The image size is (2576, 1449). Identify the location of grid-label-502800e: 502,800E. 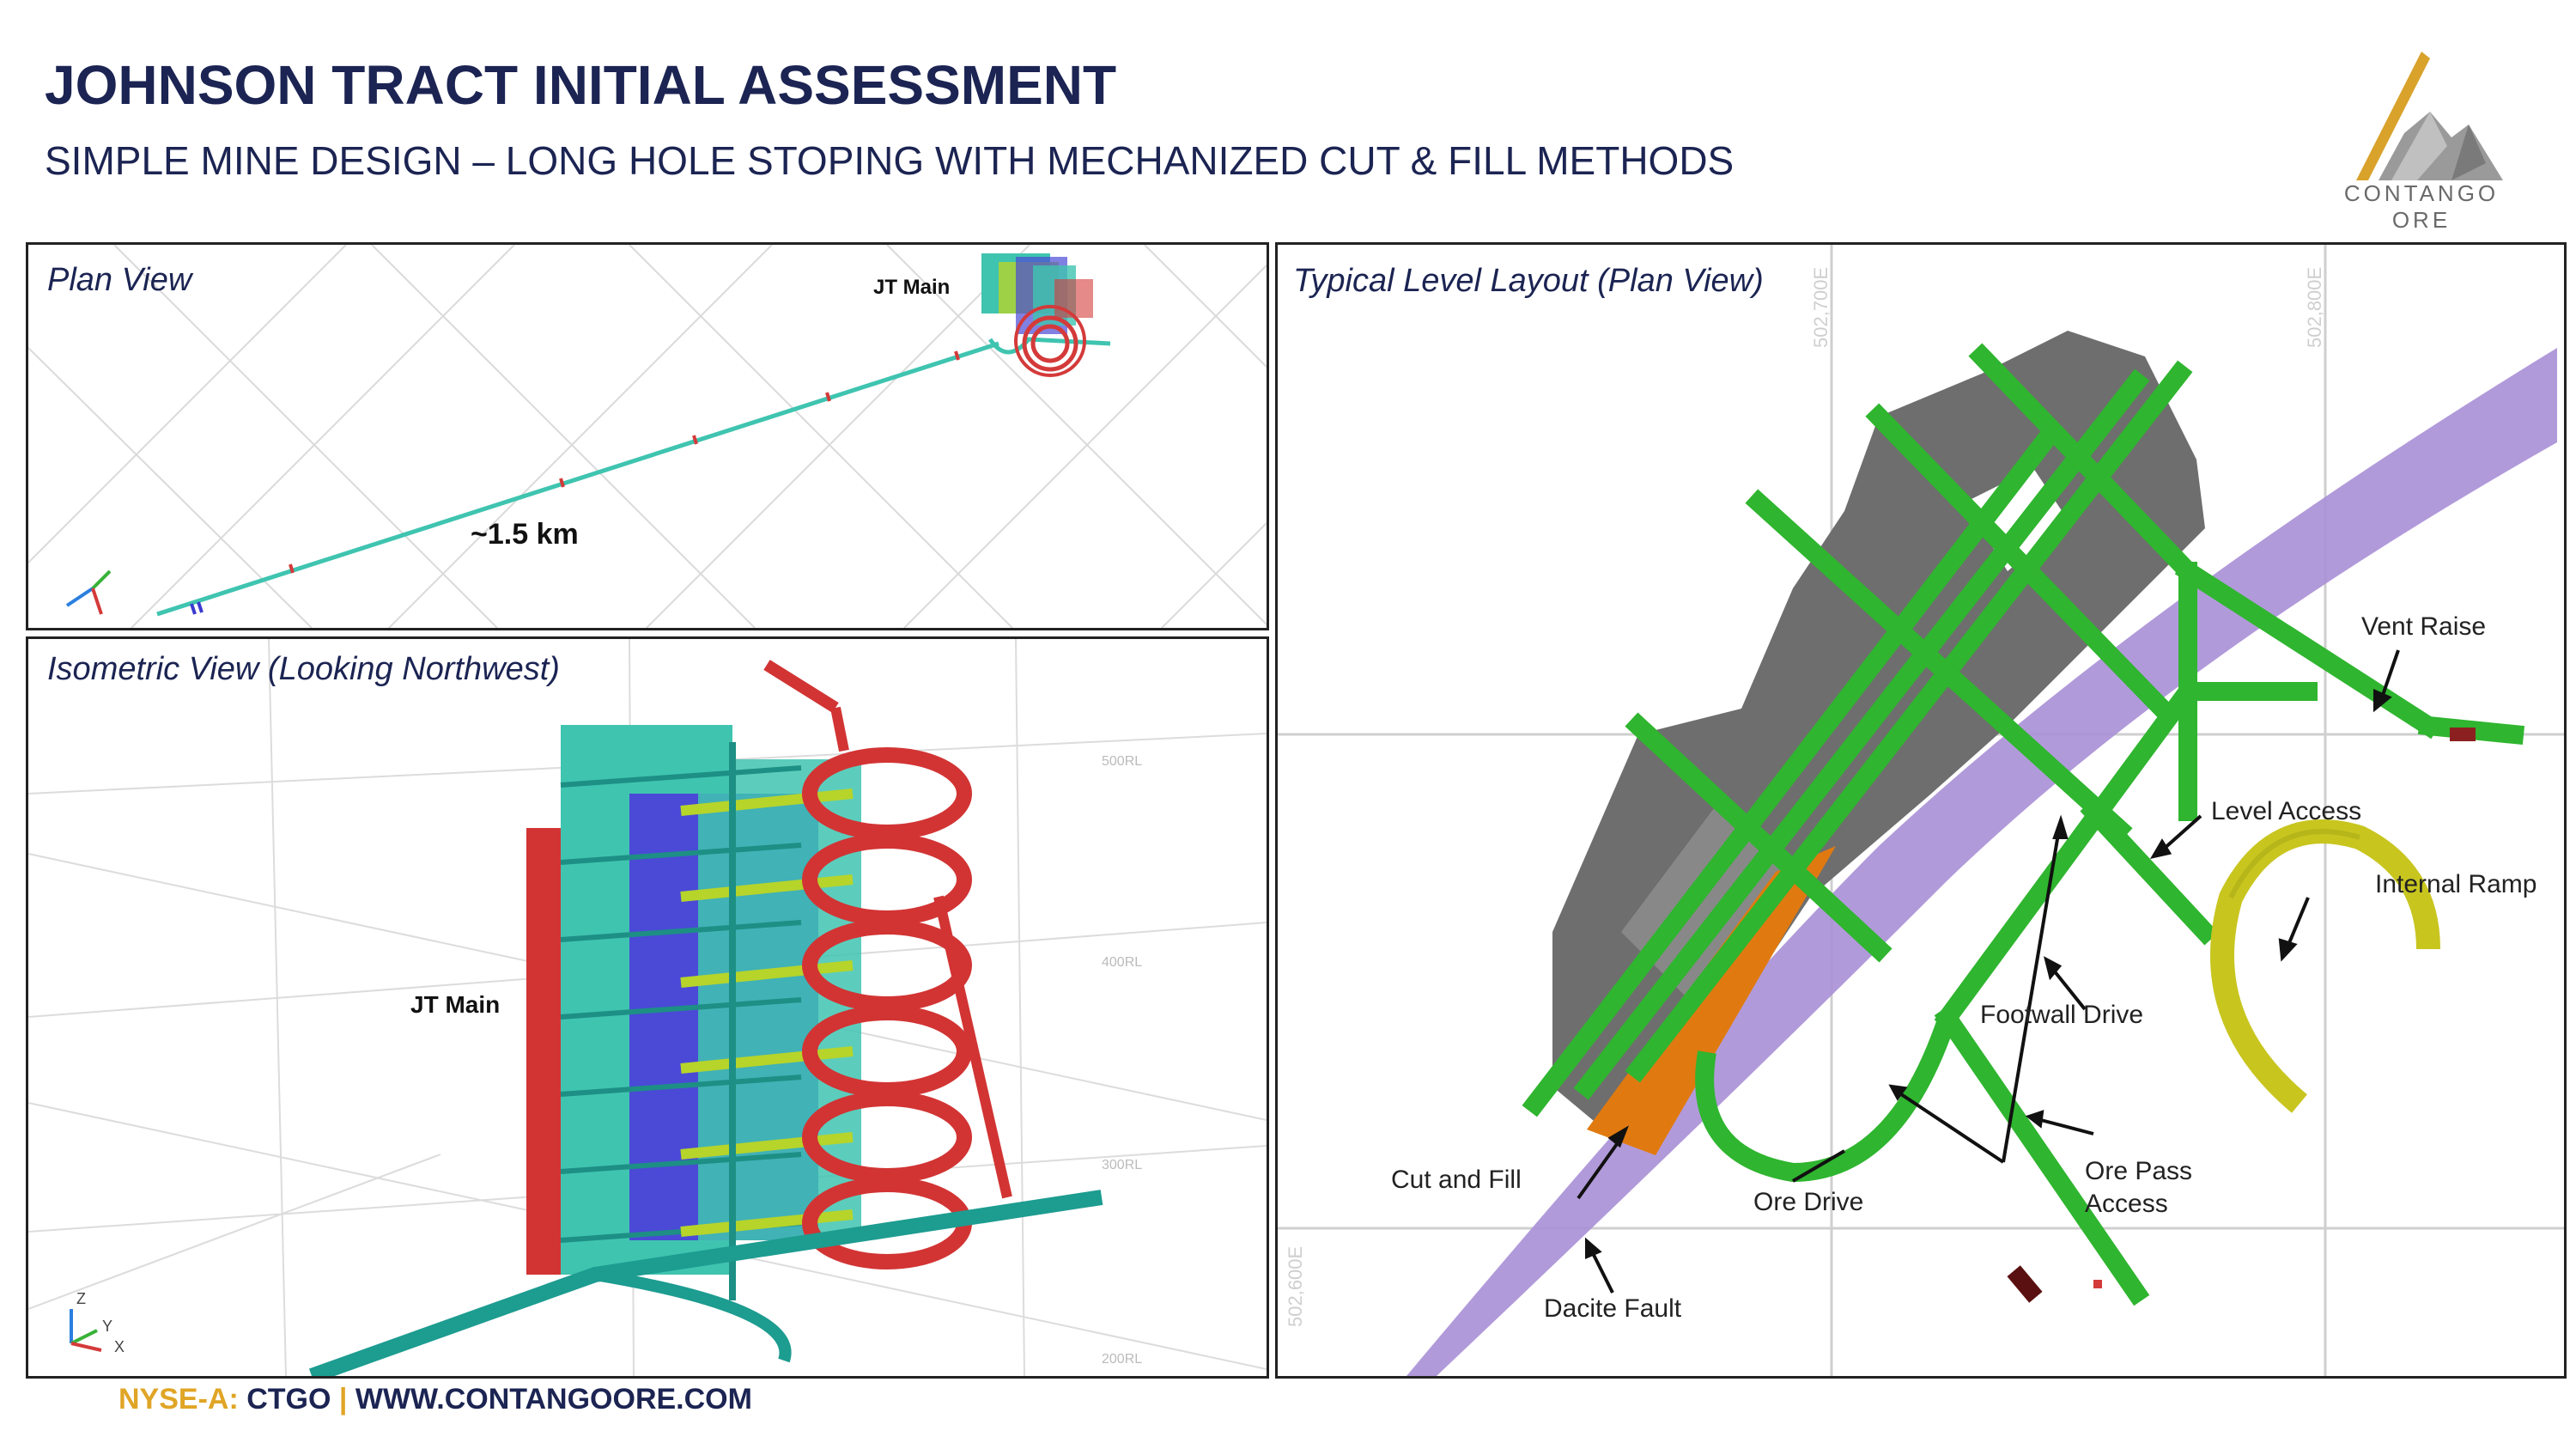
(2314, 307).